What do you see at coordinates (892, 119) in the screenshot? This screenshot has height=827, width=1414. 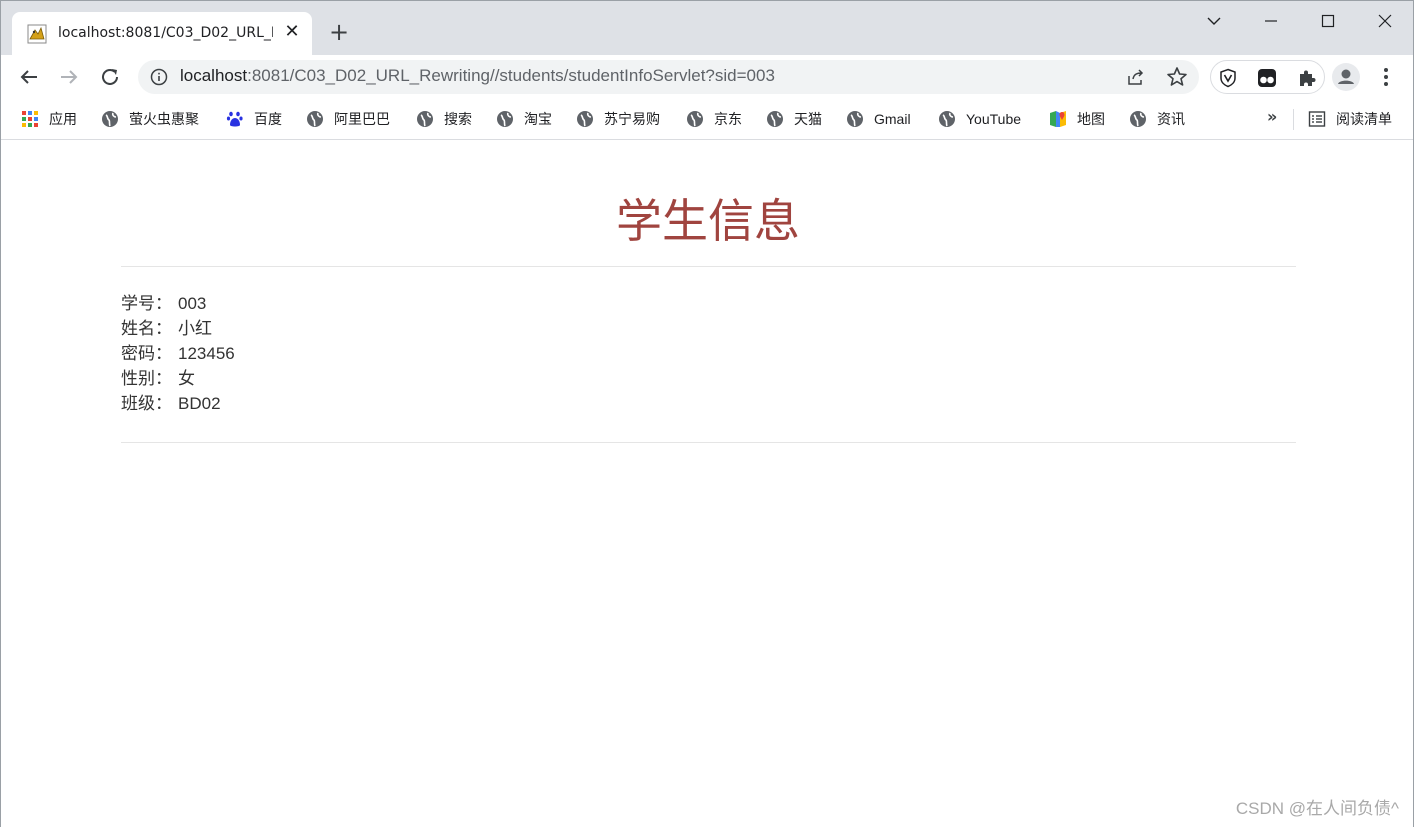 I see `bookmark-label: Gmail` at bounding box center [892, 119].